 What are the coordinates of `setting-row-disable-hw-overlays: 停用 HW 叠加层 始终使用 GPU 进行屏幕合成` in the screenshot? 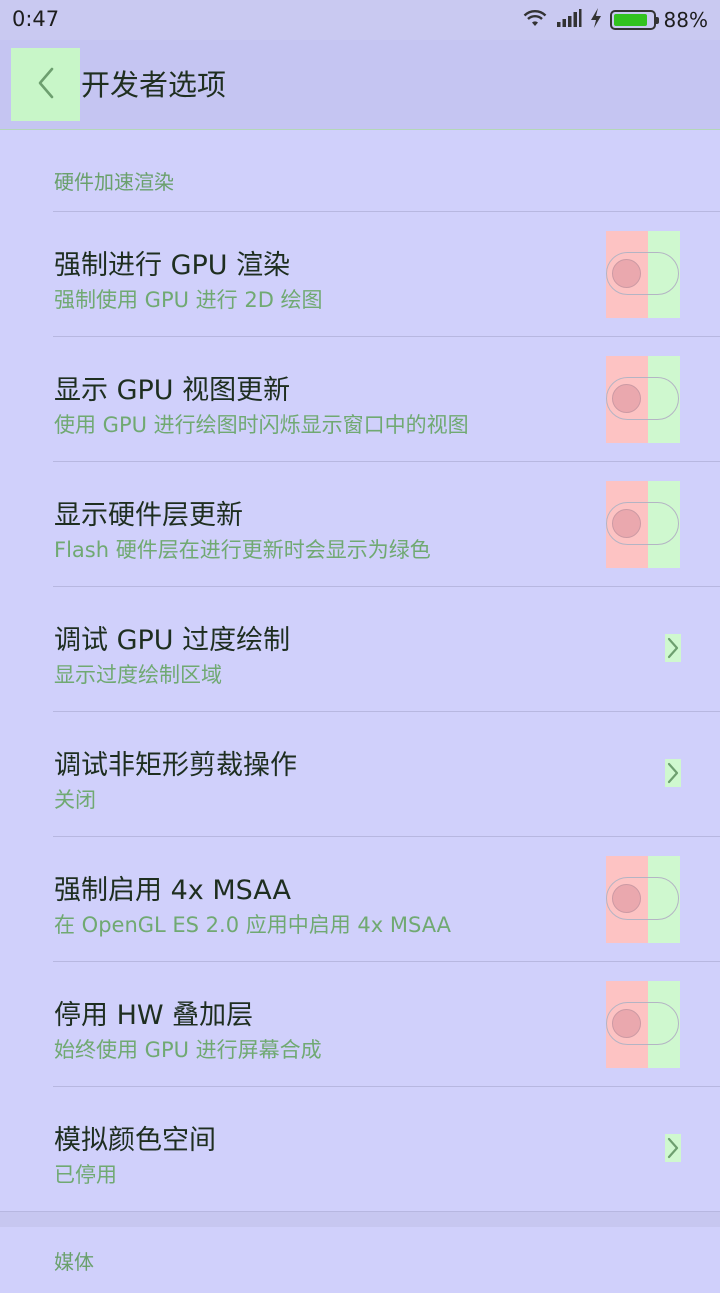 It's located at (386, 1023).